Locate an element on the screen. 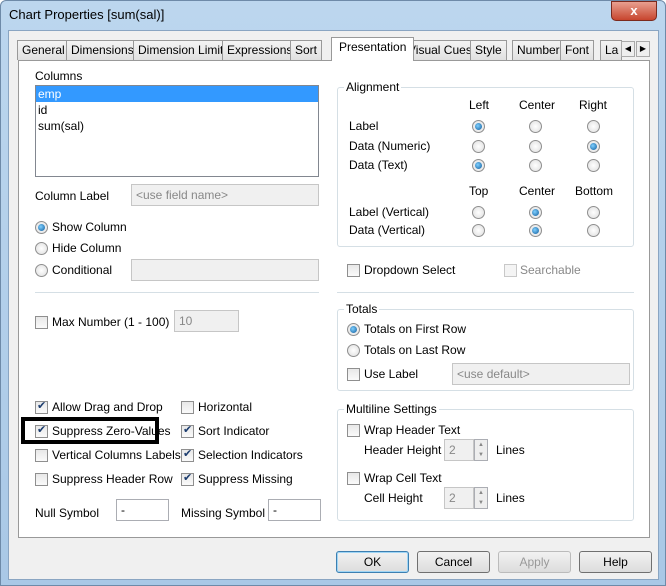  tab-dimension-limits: Dimension Limits is located at coordinates (184, 50).